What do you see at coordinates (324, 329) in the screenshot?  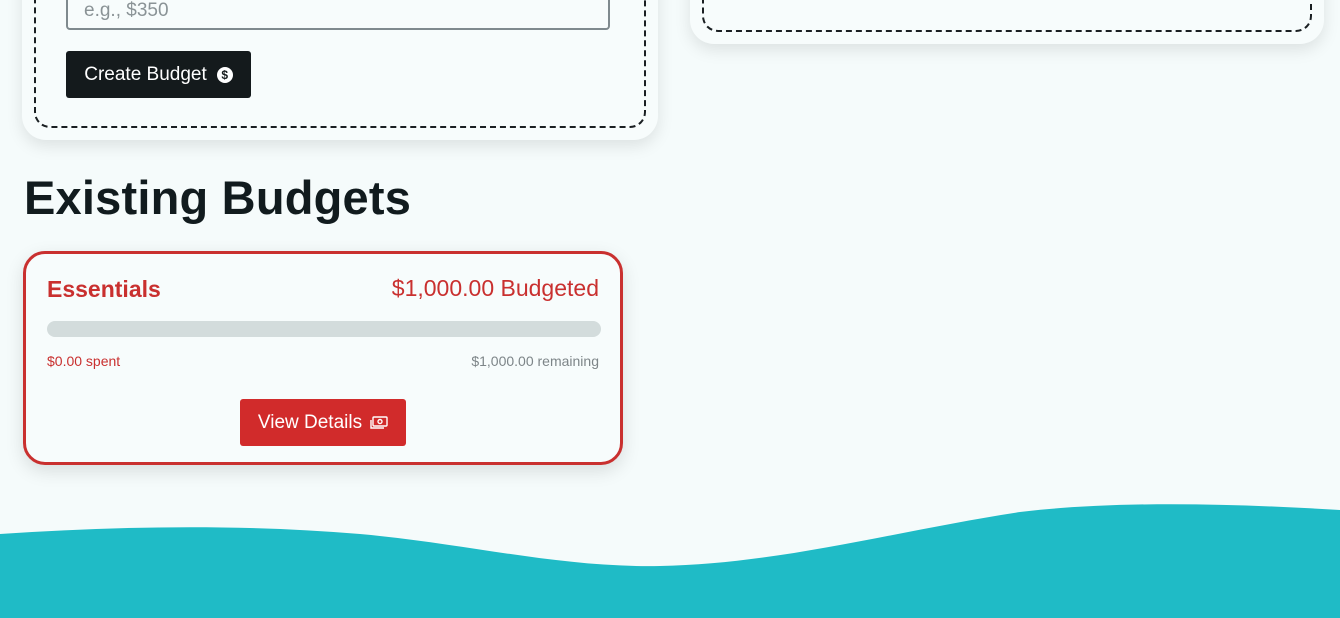 I see `budget-progress-bar` at bounding box center [324, 329].